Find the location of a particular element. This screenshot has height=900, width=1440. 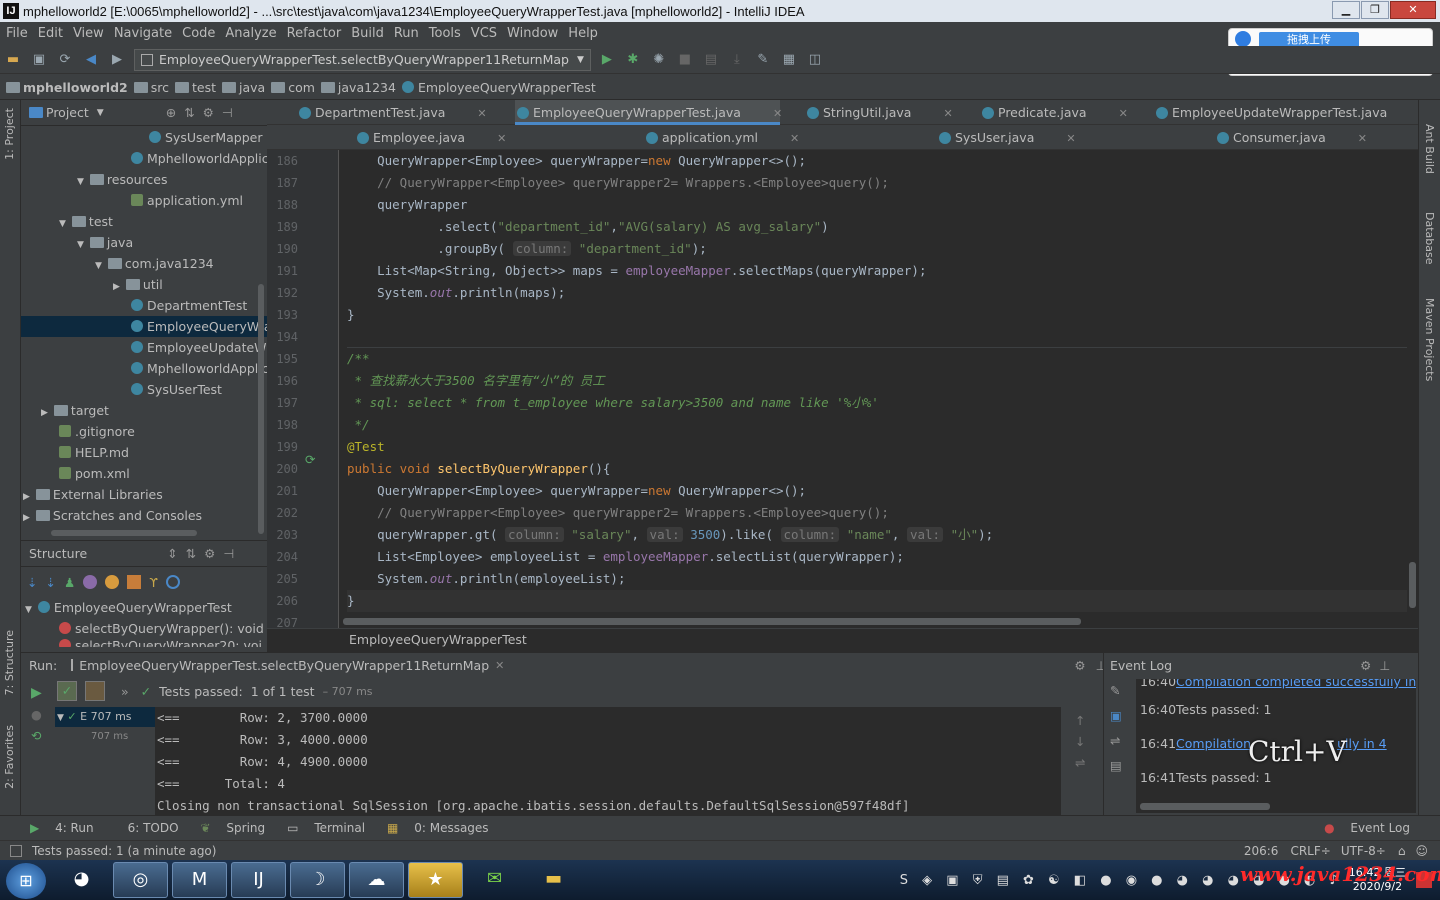

show-lambdas-icon: ϒ is located at coordinates (153, 582).